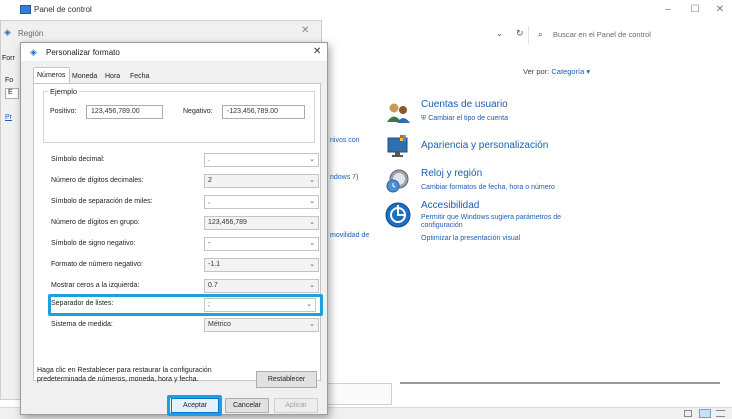 The width and height of the screenshot is (732, 419). What do you see at coordinates (210, 180) in the screenshot?
I see `decimal-digits-value: 2` at bounding box center [210, 180].